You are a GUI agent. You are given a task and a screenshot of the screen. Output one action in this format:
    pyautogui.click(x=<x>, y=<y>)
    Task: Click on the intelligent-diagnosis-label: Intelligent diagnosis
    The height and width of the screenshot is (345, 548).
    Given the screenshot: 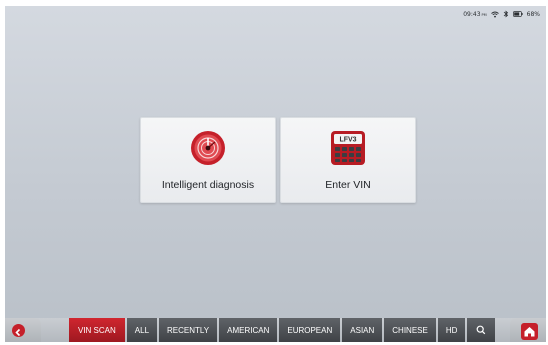 What is the action you would take?
    pyautogui.click(x=208, y=185)
    